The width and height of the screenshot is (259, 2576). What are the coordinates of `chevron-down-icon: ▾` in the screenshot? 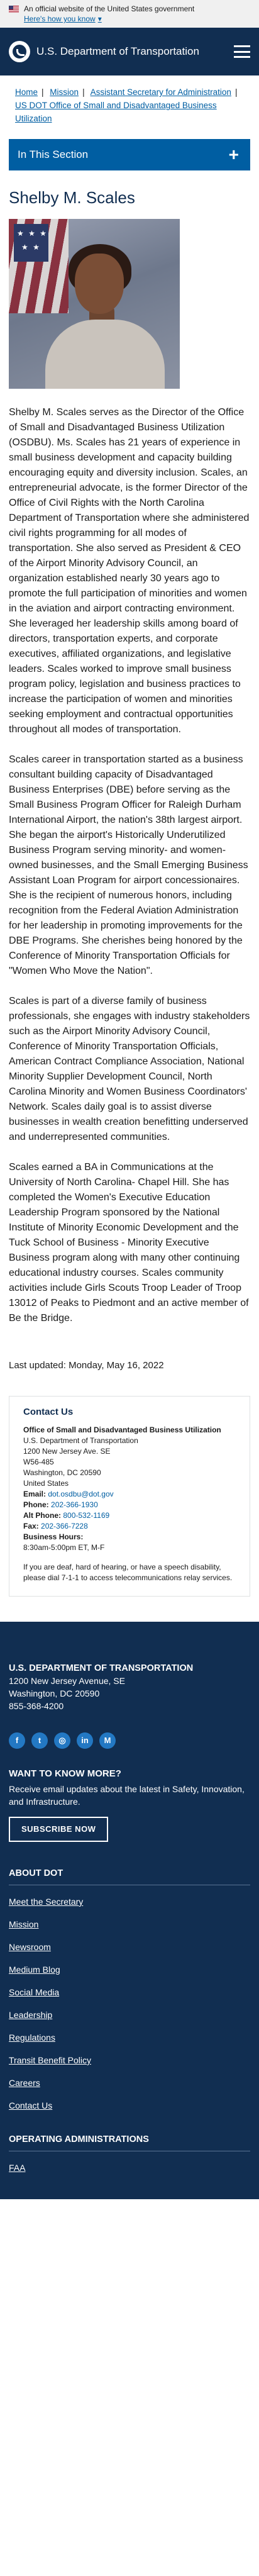 It's located at (99, 18).